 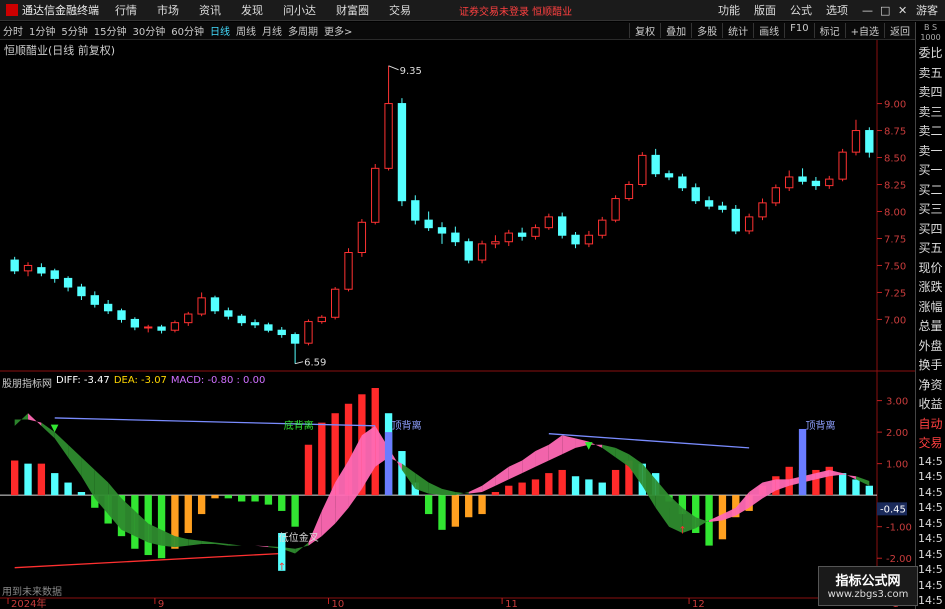 What do you see at coordinates (930, 476) in the screenshot?
I see `tick-time-1: 14:5` at bounding box center [930, 476].